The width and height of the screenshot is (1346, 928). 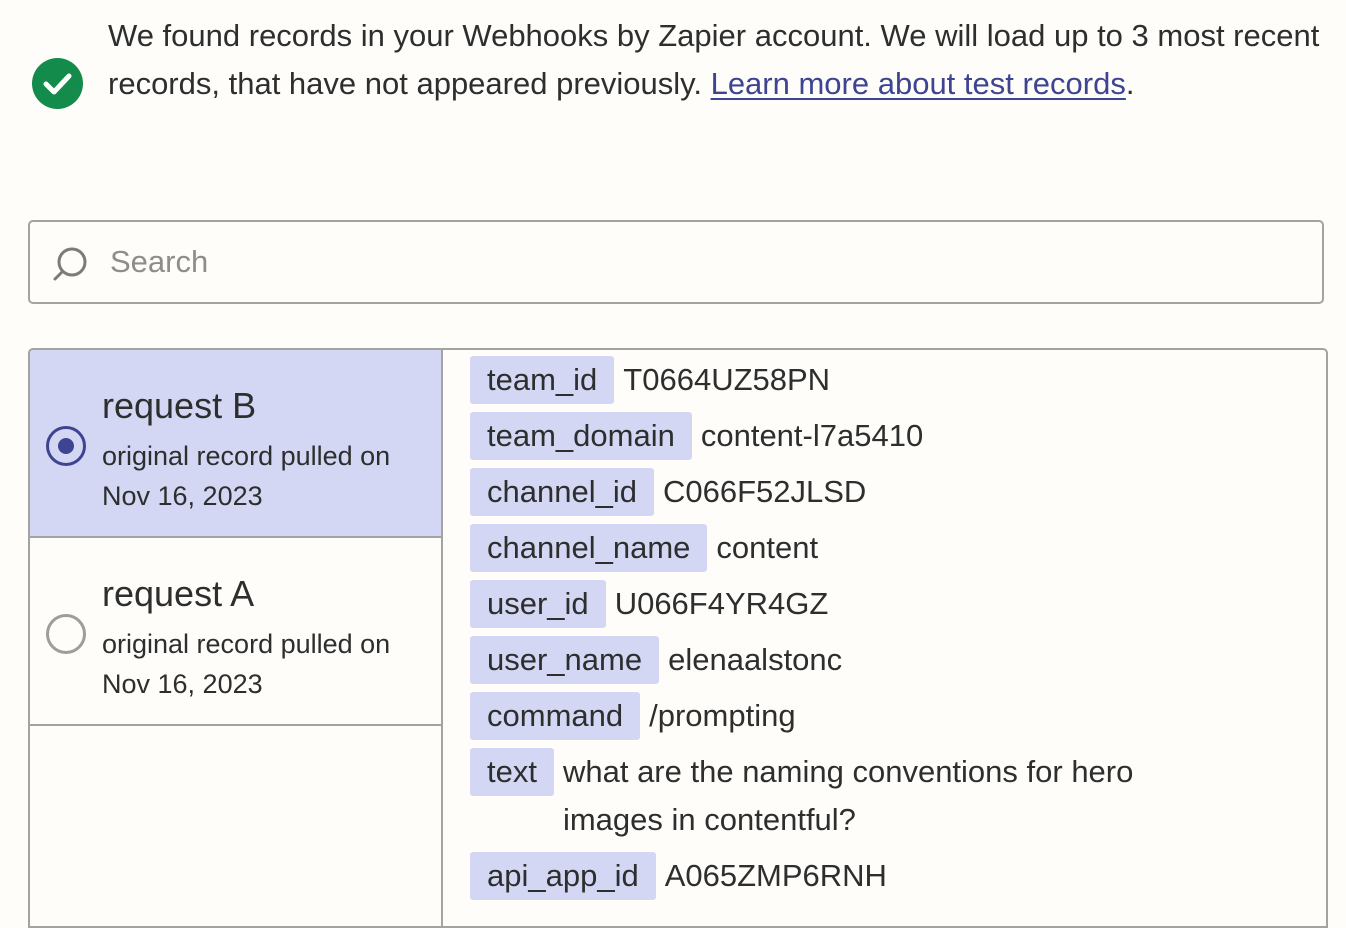 What do you see at coordinates (890, 380) in the screenshot?
I see `field-row: team_id T0664UZ58PN` at bounding box center [890, 380].